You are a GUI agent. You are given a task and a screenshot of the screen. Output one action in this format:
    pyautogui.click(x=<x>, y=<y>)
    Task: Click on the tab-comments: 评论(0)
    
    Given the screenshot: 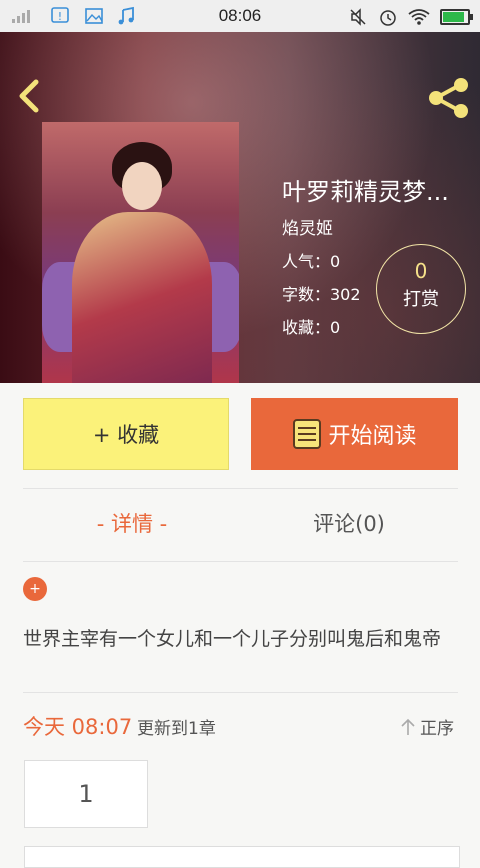 What is the action you would take?
    pyautogui.click(x=349, y=523)
    